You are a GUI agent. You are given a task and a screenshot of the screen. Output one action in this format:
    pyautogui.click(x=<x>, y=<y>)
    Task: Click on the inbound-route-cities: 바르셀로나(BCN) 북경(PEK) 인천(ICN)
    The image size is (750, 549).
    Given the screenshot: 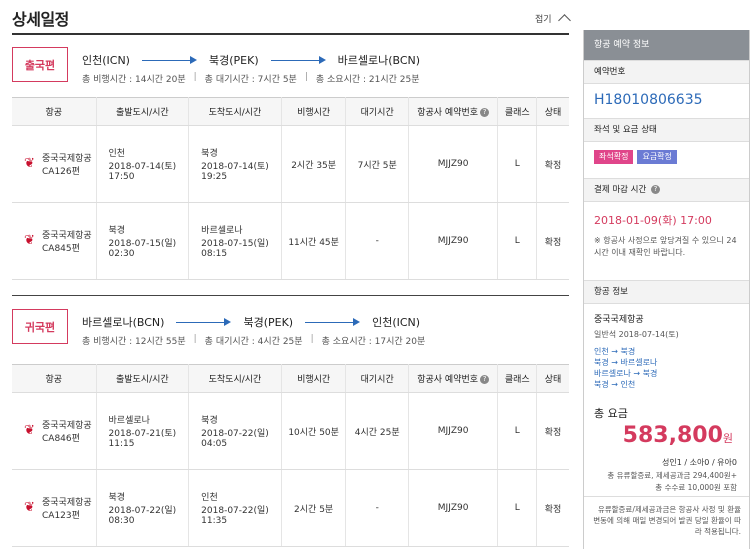 What is the action you would take?
    pyautogui.click(x=251, y=322)
    